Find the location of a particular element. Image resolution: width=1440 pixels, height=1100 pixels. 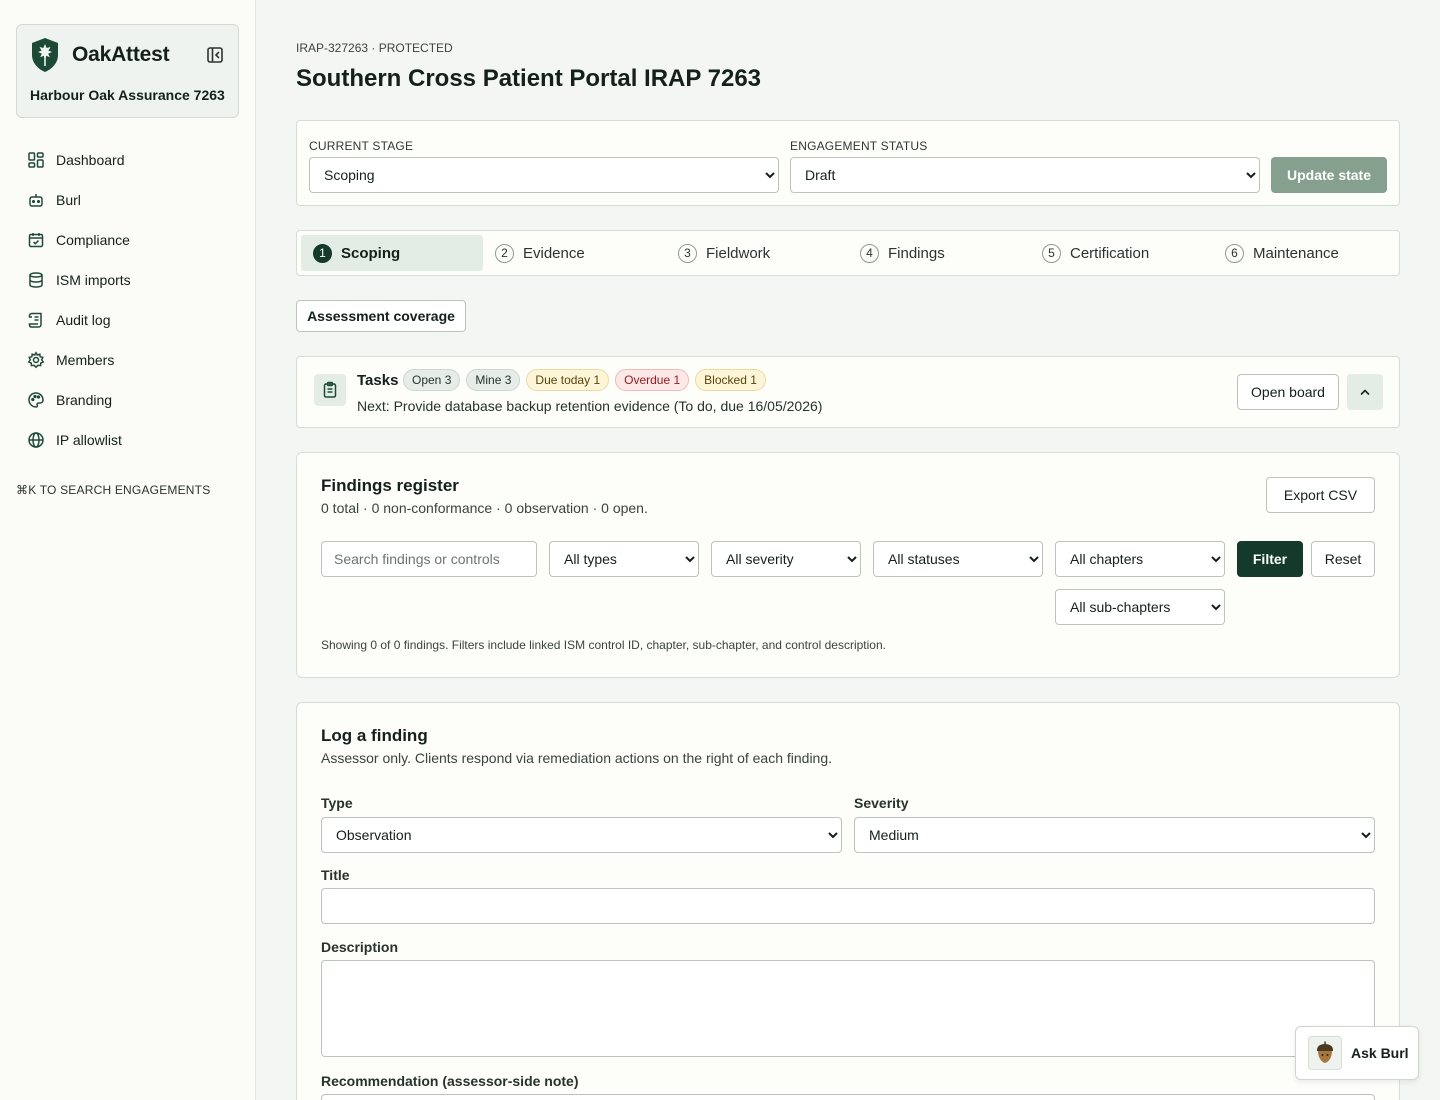

sidebar-item-label: Dashboard is located at coordinates (90, 160).